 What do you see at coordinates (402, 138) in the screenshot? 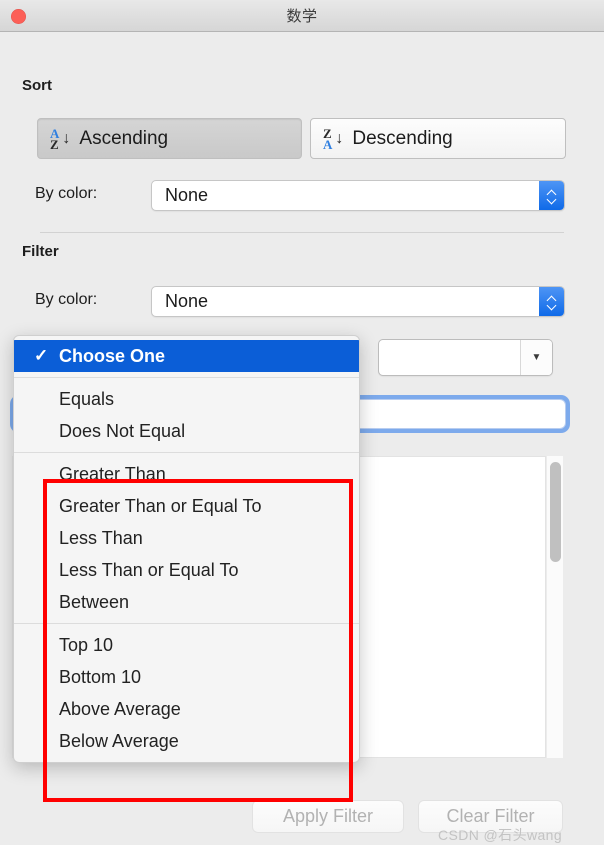
I see `descending-label: Descending` at bounding box center [402, 138].